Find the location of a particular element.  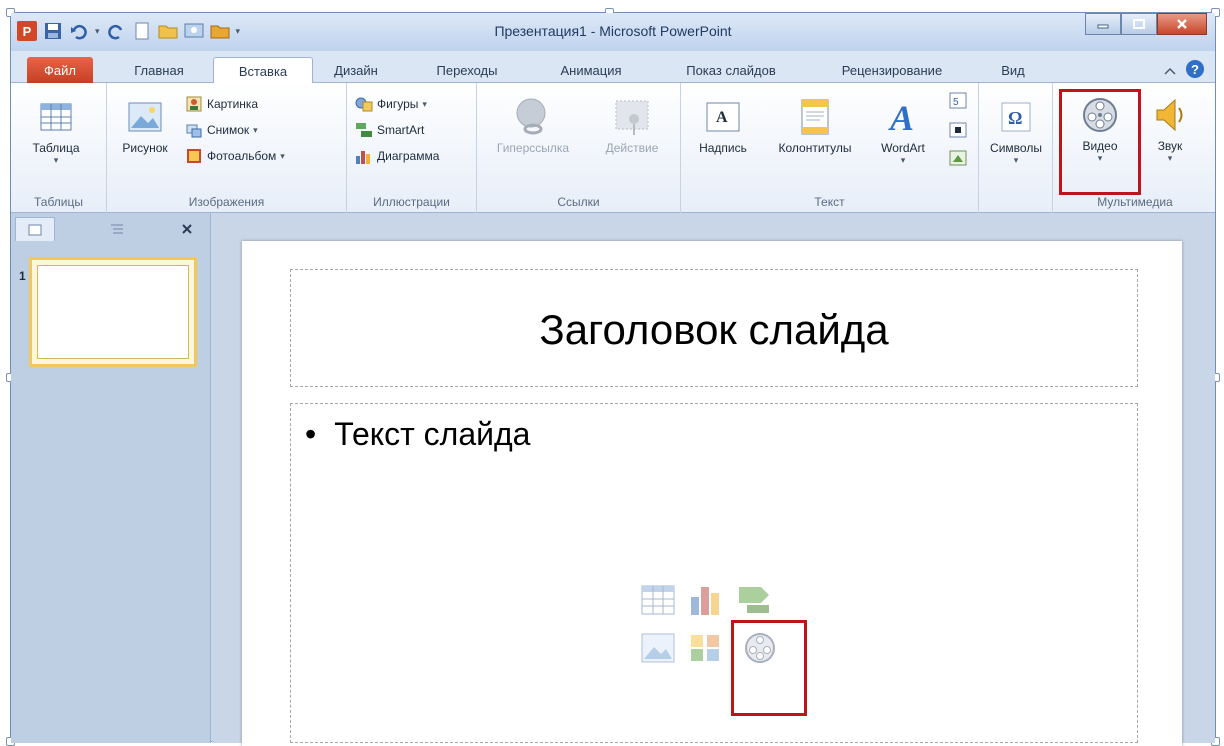

slide-number-icon is located at coordinates (958, 130).